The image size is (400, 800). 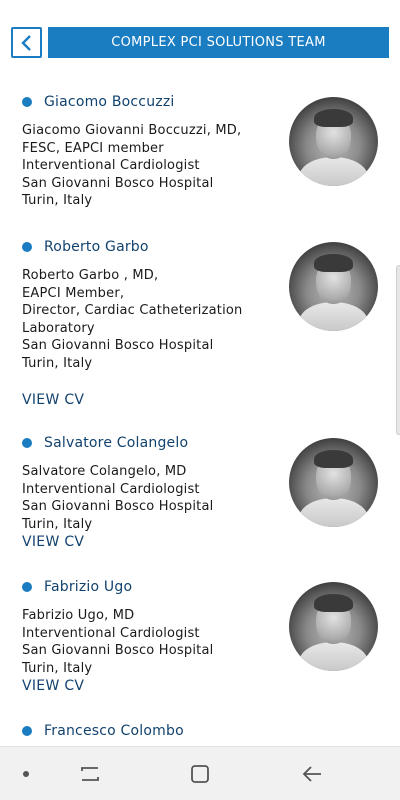 I want to click on detail-line: Roberto Garbo , MD,, so click(x=90, y=275).